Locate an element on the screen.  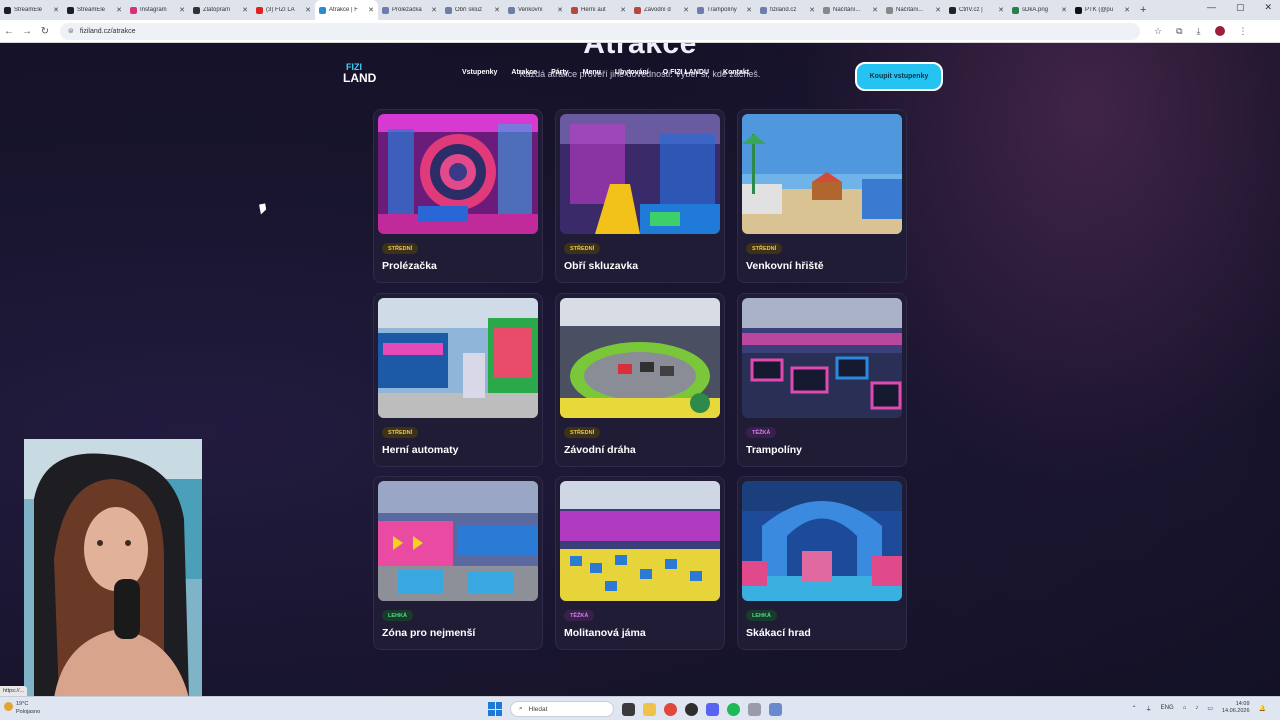
task-view-icon is located at coordinates (628, 709).